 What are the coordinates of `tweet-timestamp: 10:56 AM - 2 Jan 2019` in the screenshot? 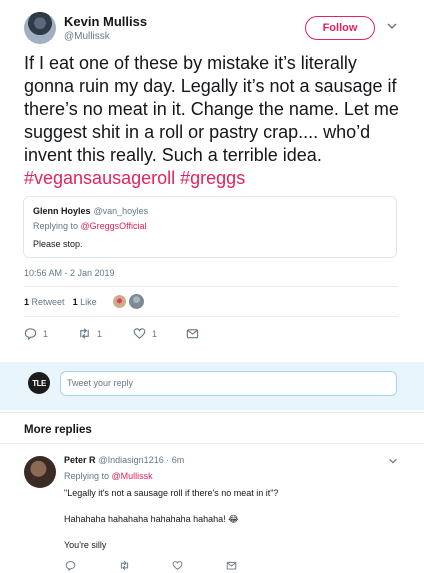 It's located at (69, 273).